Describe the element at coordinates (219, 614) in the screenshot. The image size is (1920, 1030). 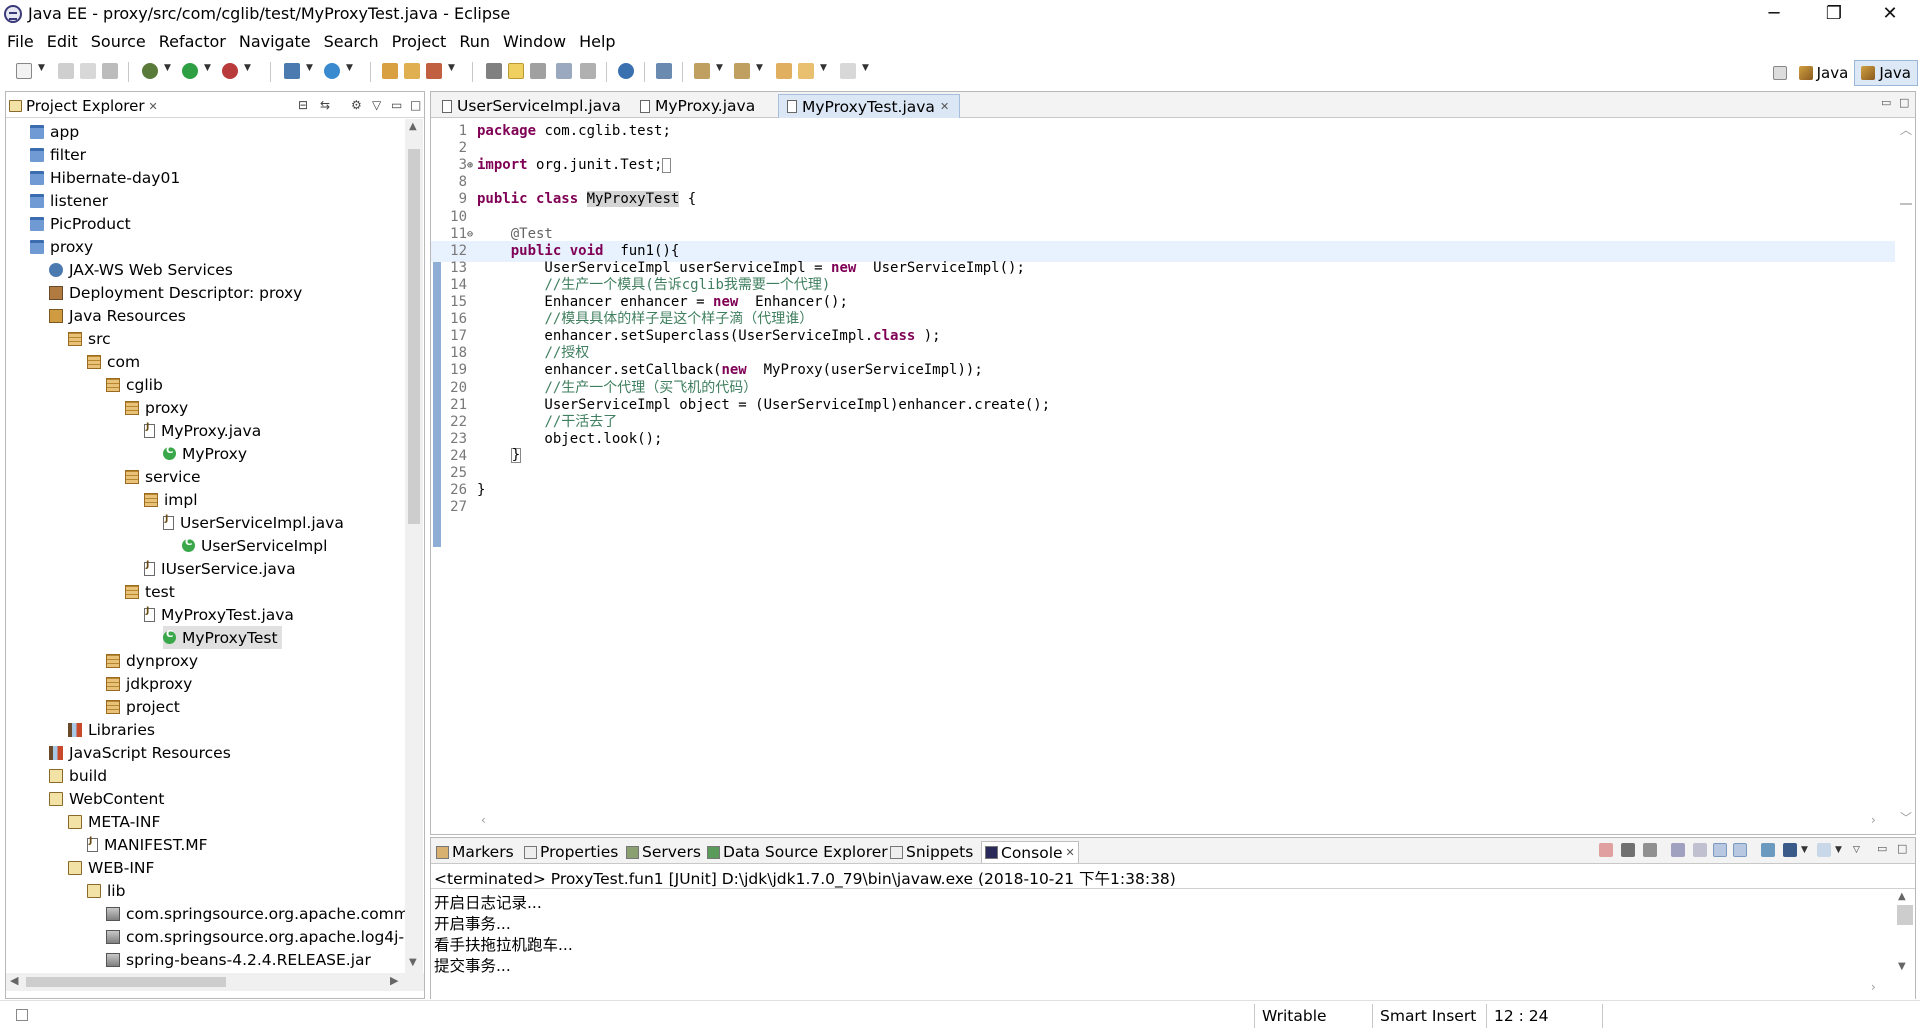
I see `tree-item: MyProxyTest.java` at that location.